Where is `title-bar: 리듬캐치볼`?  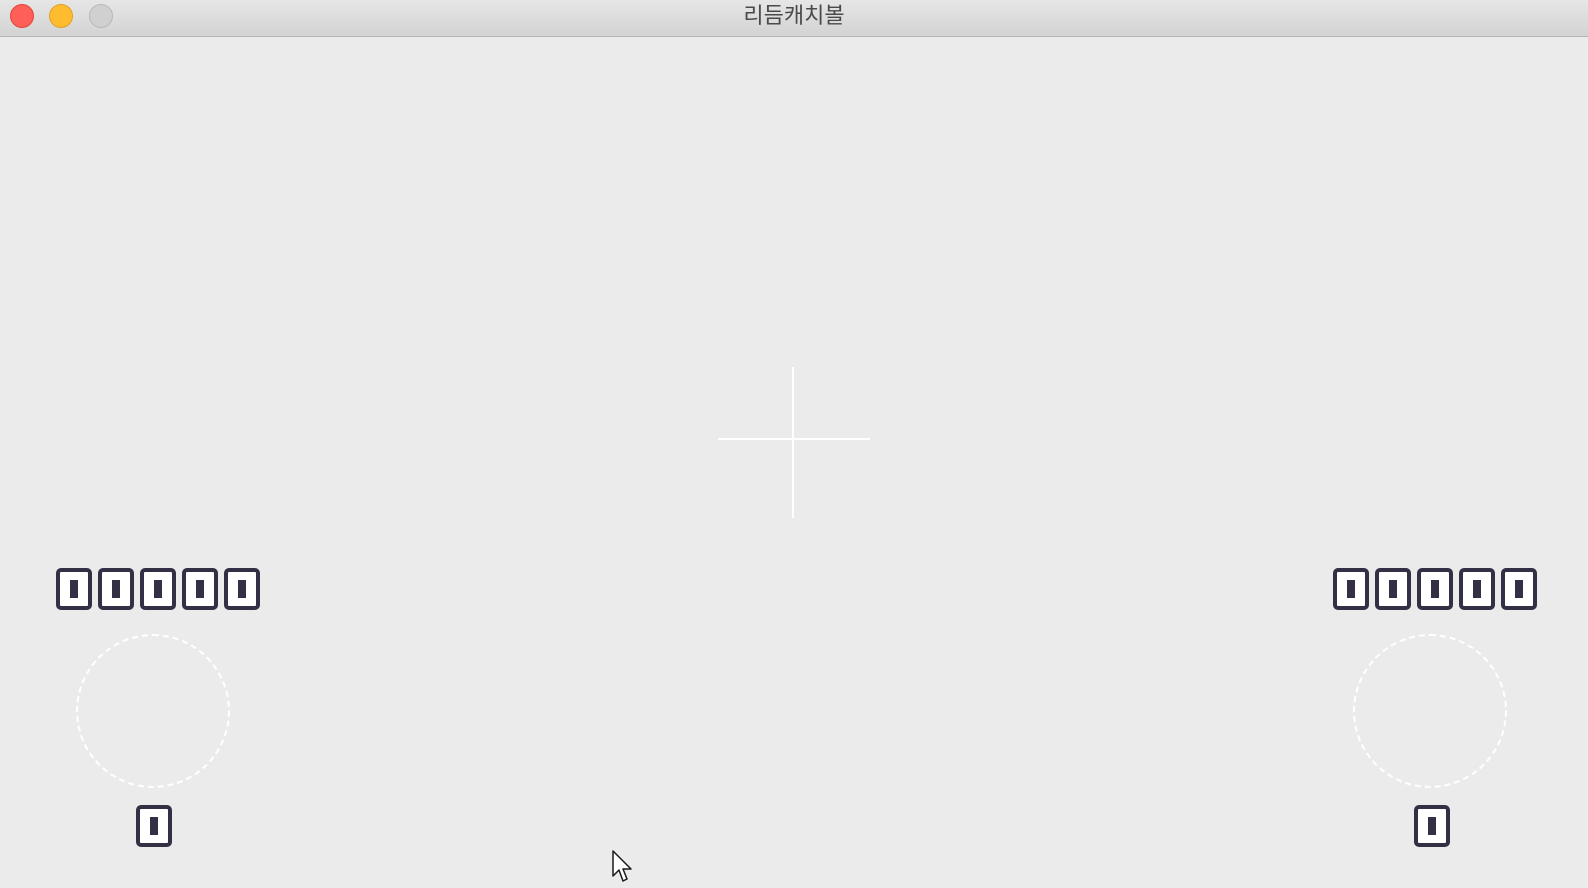
title-bar: 리듬캐치볼 is located at coordinates (794, 18).